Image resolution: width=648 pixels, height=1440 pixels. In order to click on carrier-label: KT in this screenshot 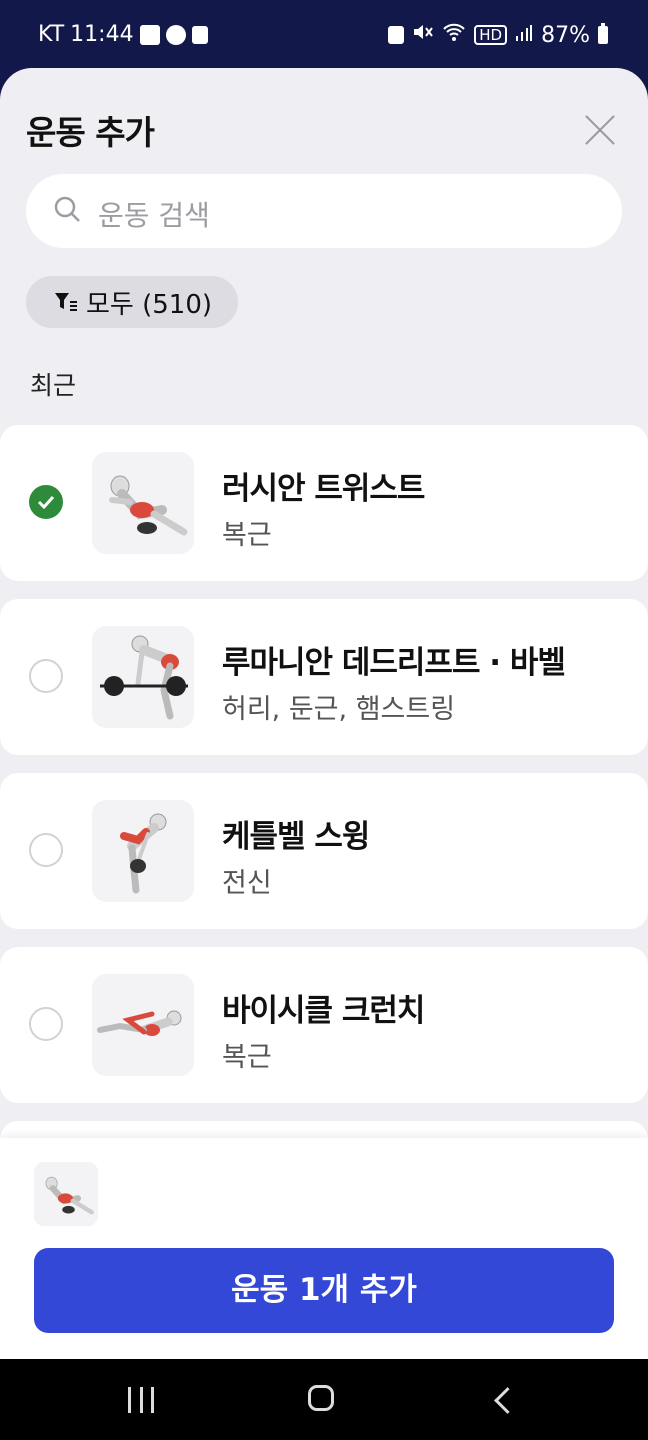, I will do `click(51, 34)`.